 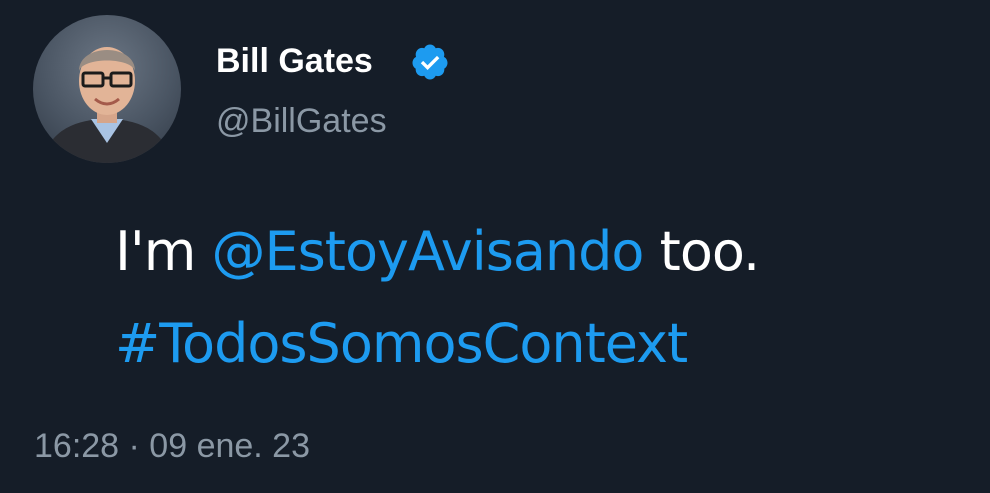 What do you see at coordinates (709, 251) in the screenshot?
I see `tweet-text-suffix: too.` at bounding box center [709, 251].